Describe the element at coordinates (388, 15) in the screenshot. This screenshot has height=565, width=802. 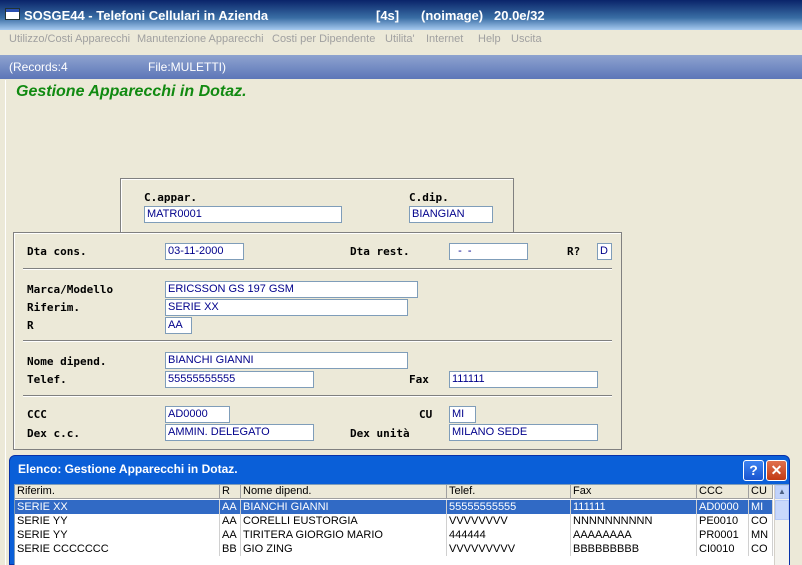
I see `window-timer: [4s]` at that location.